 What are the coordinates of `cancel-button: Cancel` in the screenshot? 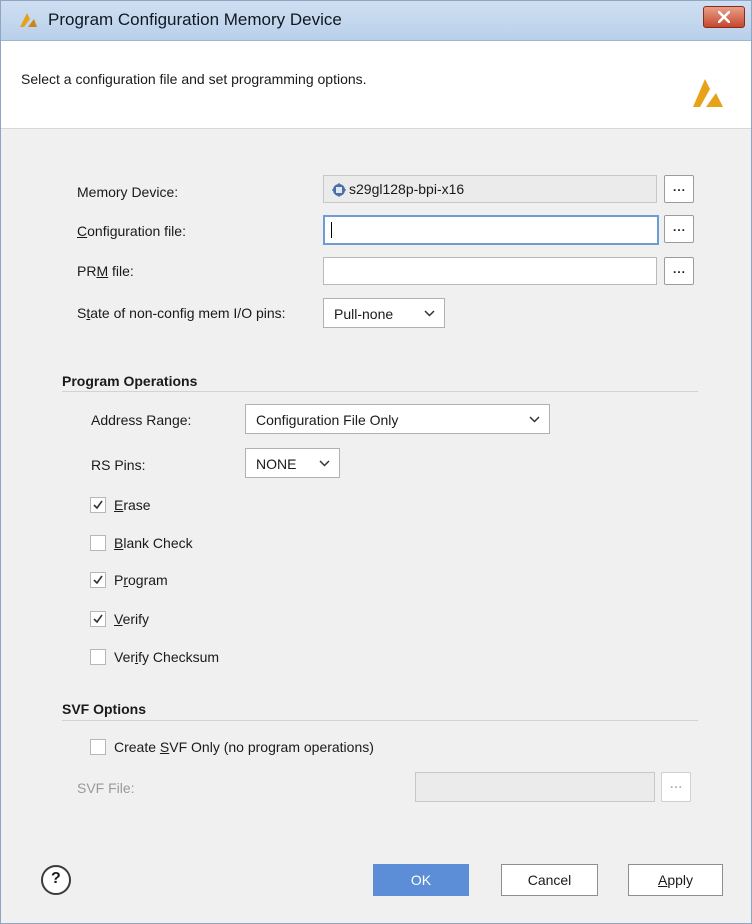 It's located at (549, 880).